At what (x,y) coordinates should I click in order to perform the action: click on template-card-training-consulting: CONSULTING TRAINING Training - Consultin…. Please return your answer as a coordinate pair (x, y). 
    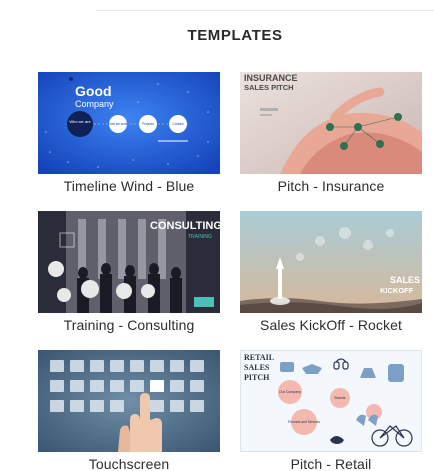
    Looking at the image, I should click on (129, 272).